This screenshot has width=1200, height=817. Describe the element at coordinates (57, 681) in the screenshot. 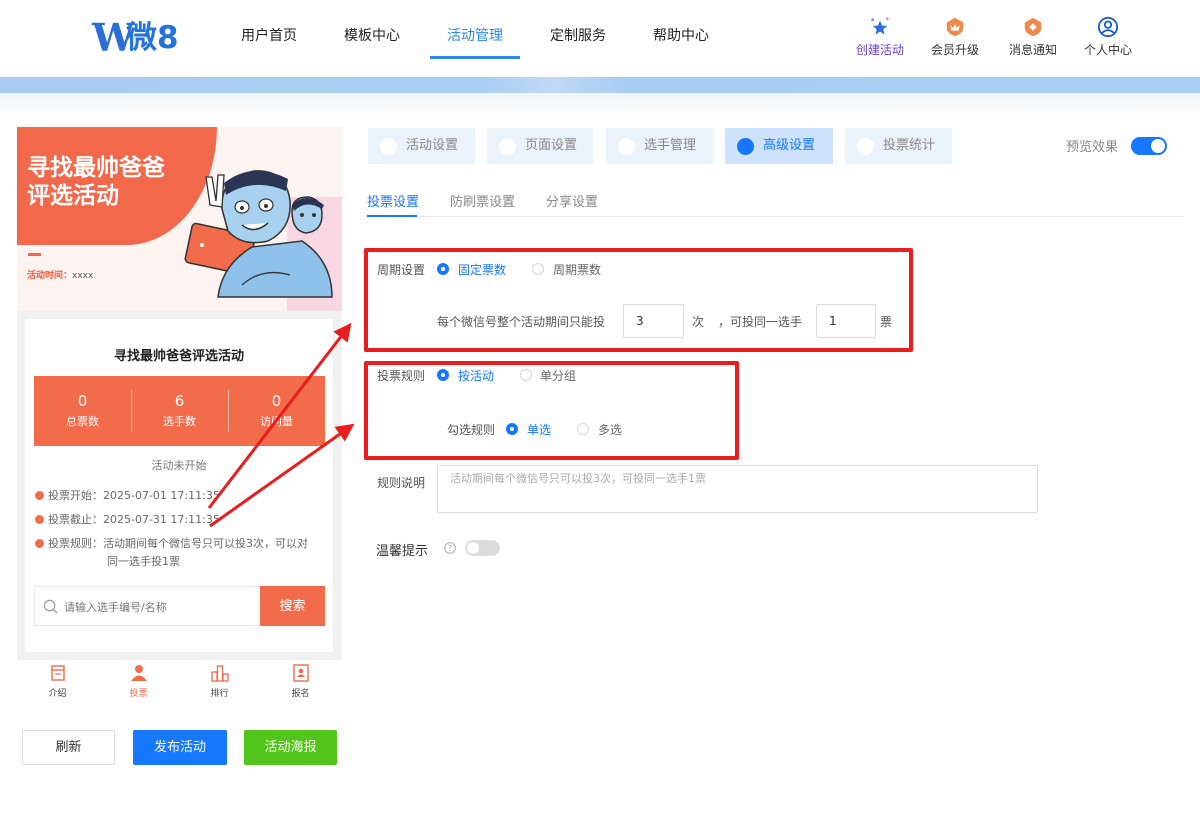

I see `tab-intro: 介绍` at that location.